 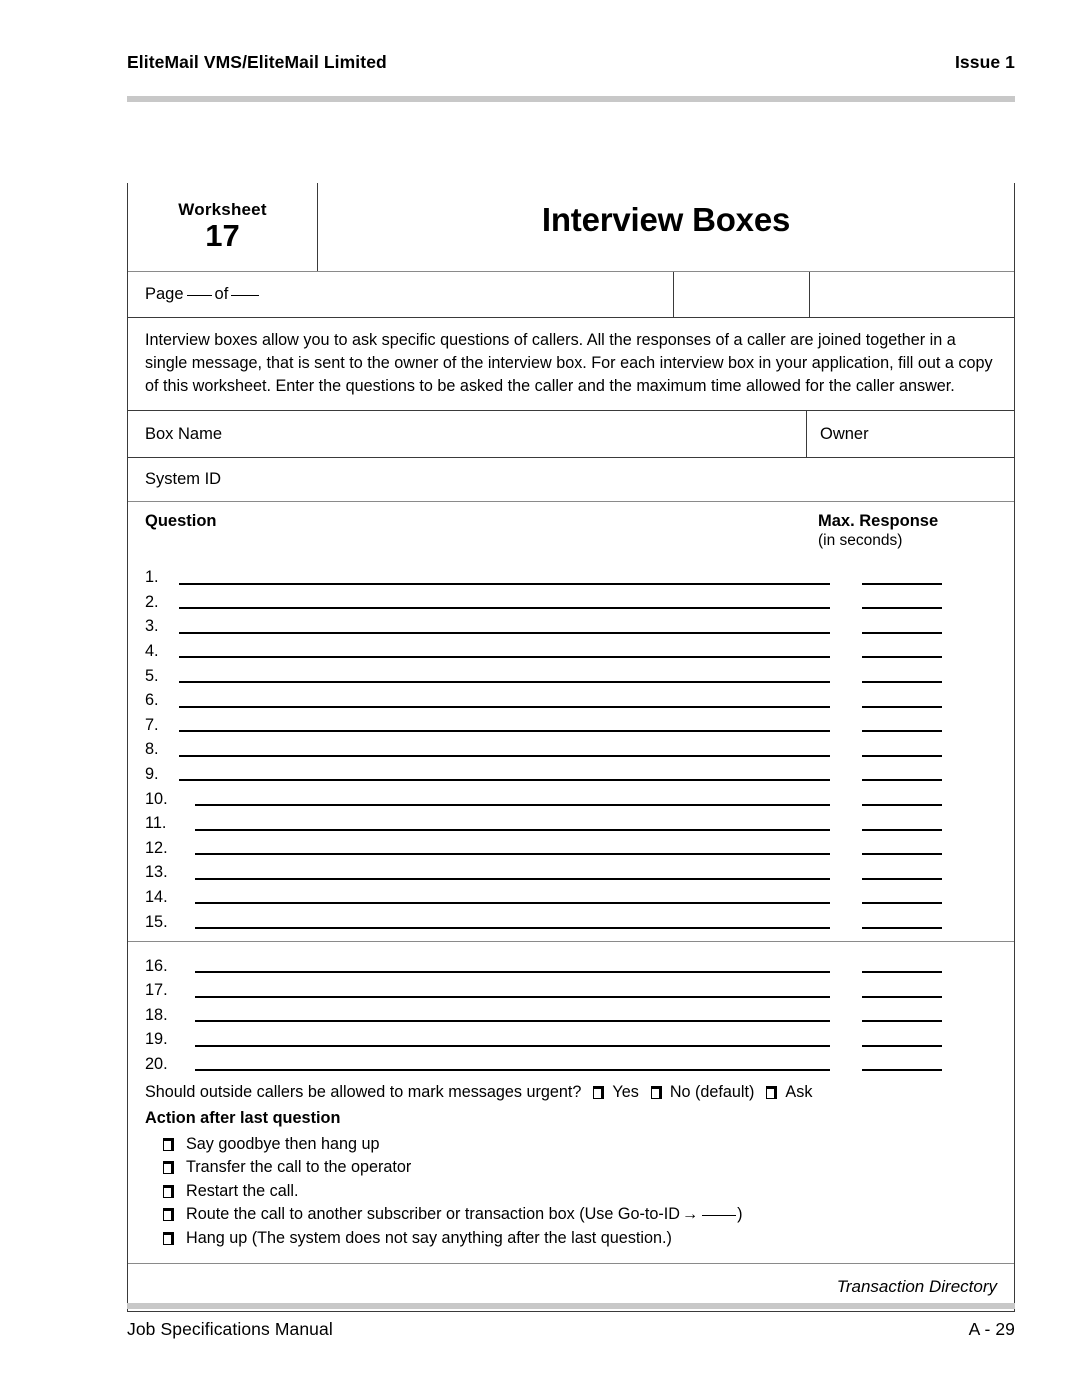 What do you see at coordinates (916, 531) in the screenshot?
I see `max-response-column-header: Max. Response (in seconds)` at bounding box center [916, 531].